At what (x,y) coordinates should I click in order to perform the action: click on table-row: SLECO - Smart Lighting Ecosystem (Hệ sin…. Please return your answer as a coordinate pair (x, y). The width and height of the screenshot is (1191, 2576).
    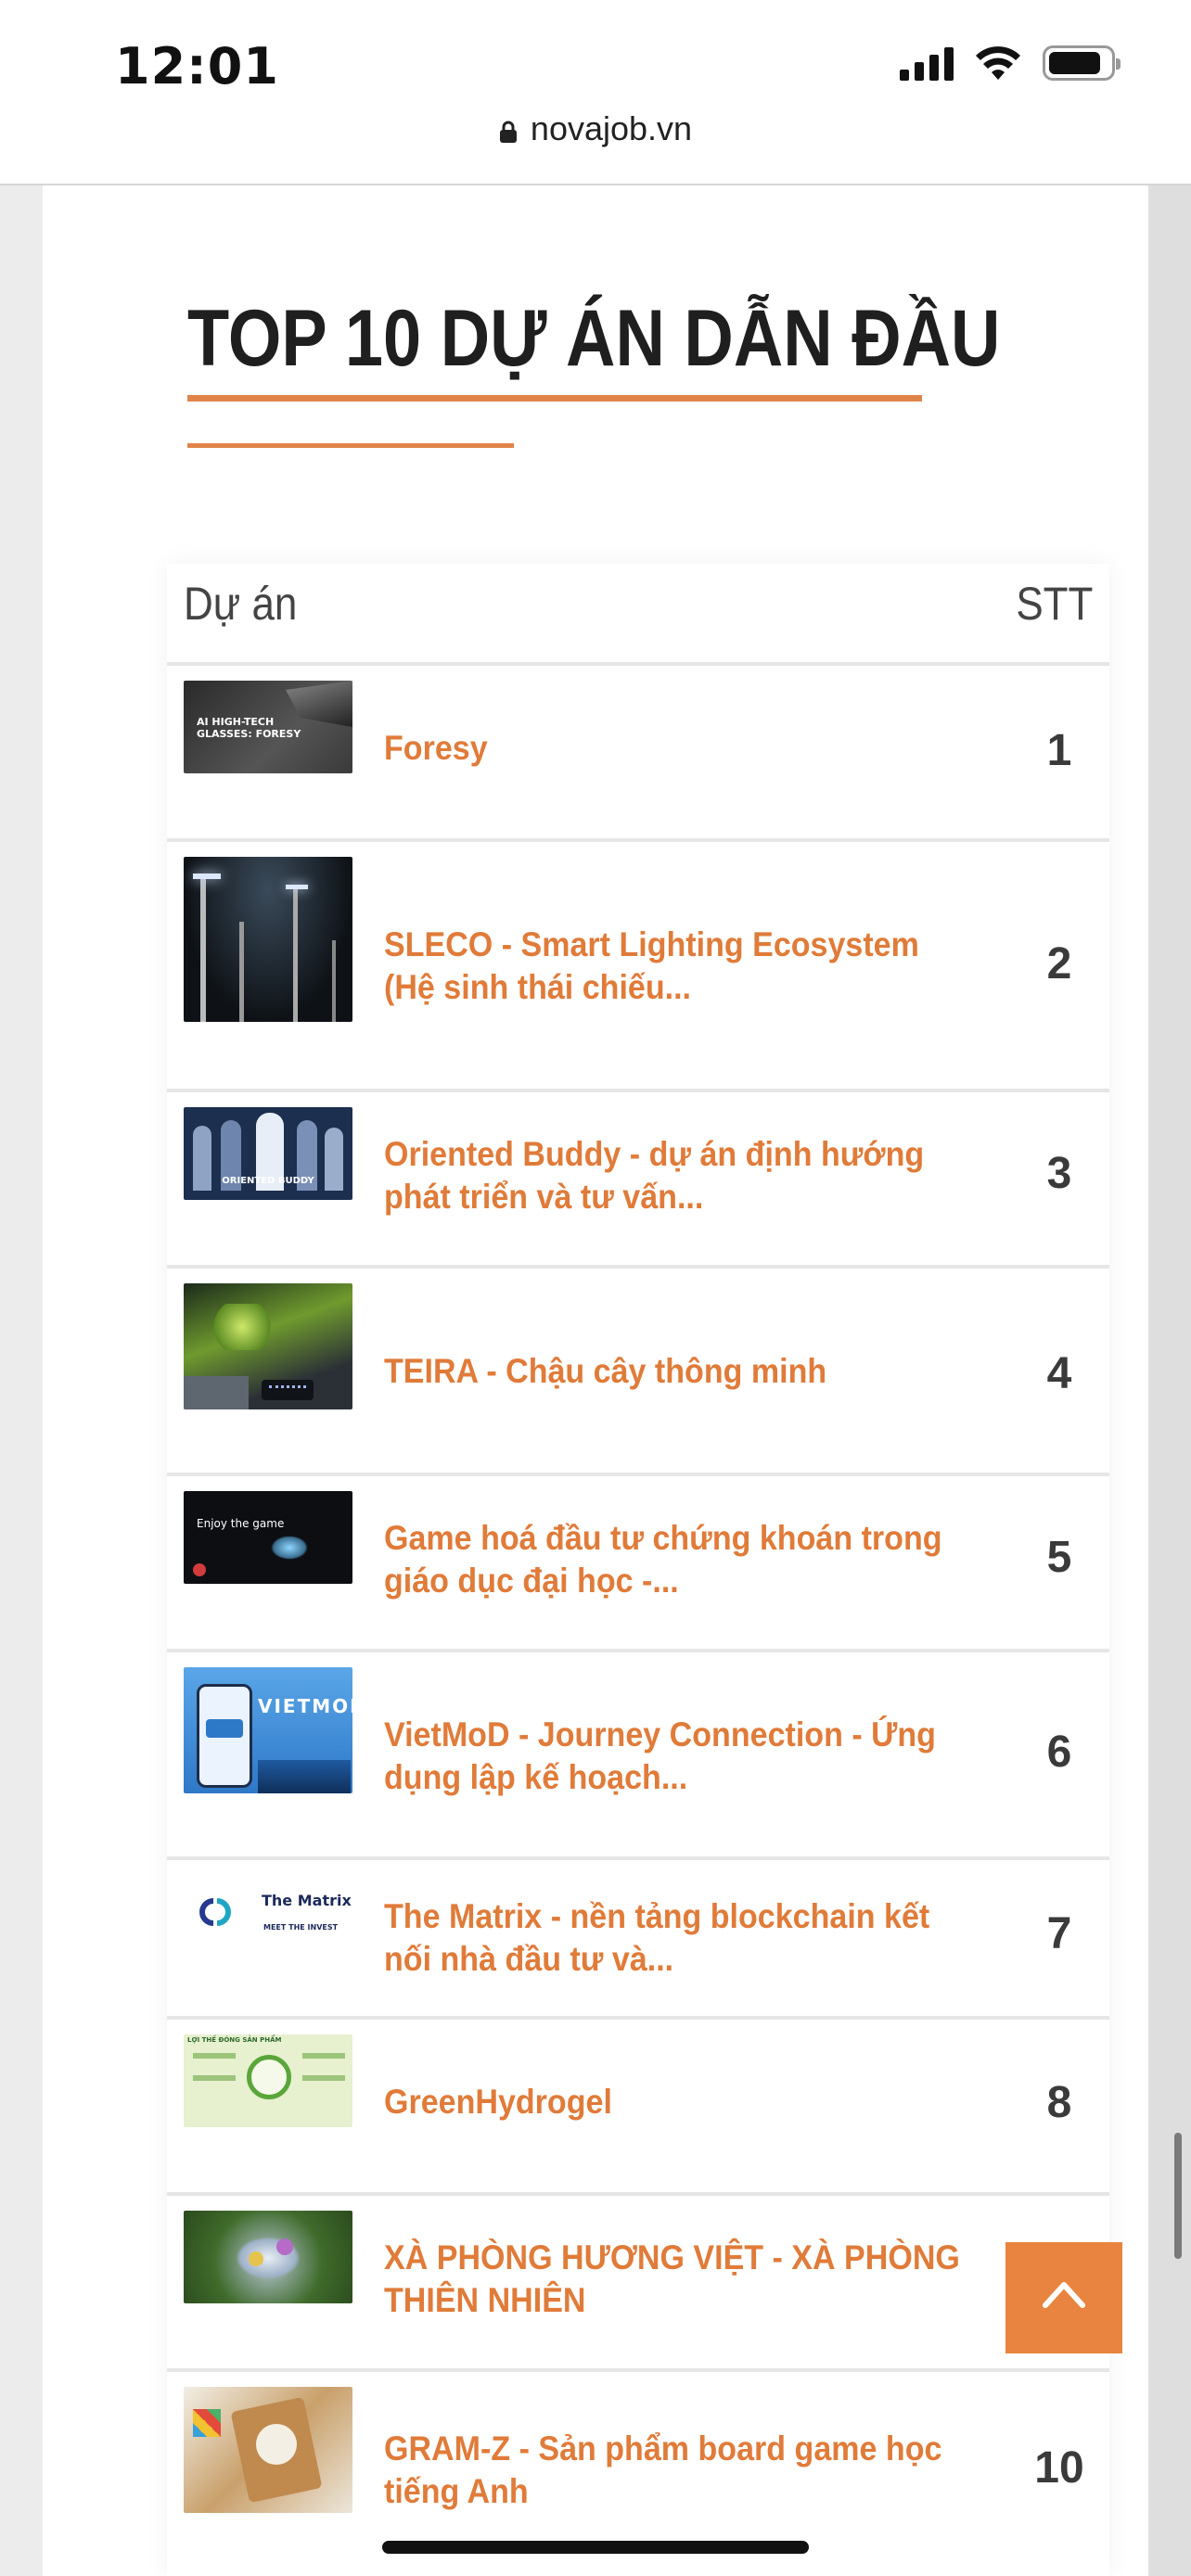
    Looking at the image, I should click on (638, 967).